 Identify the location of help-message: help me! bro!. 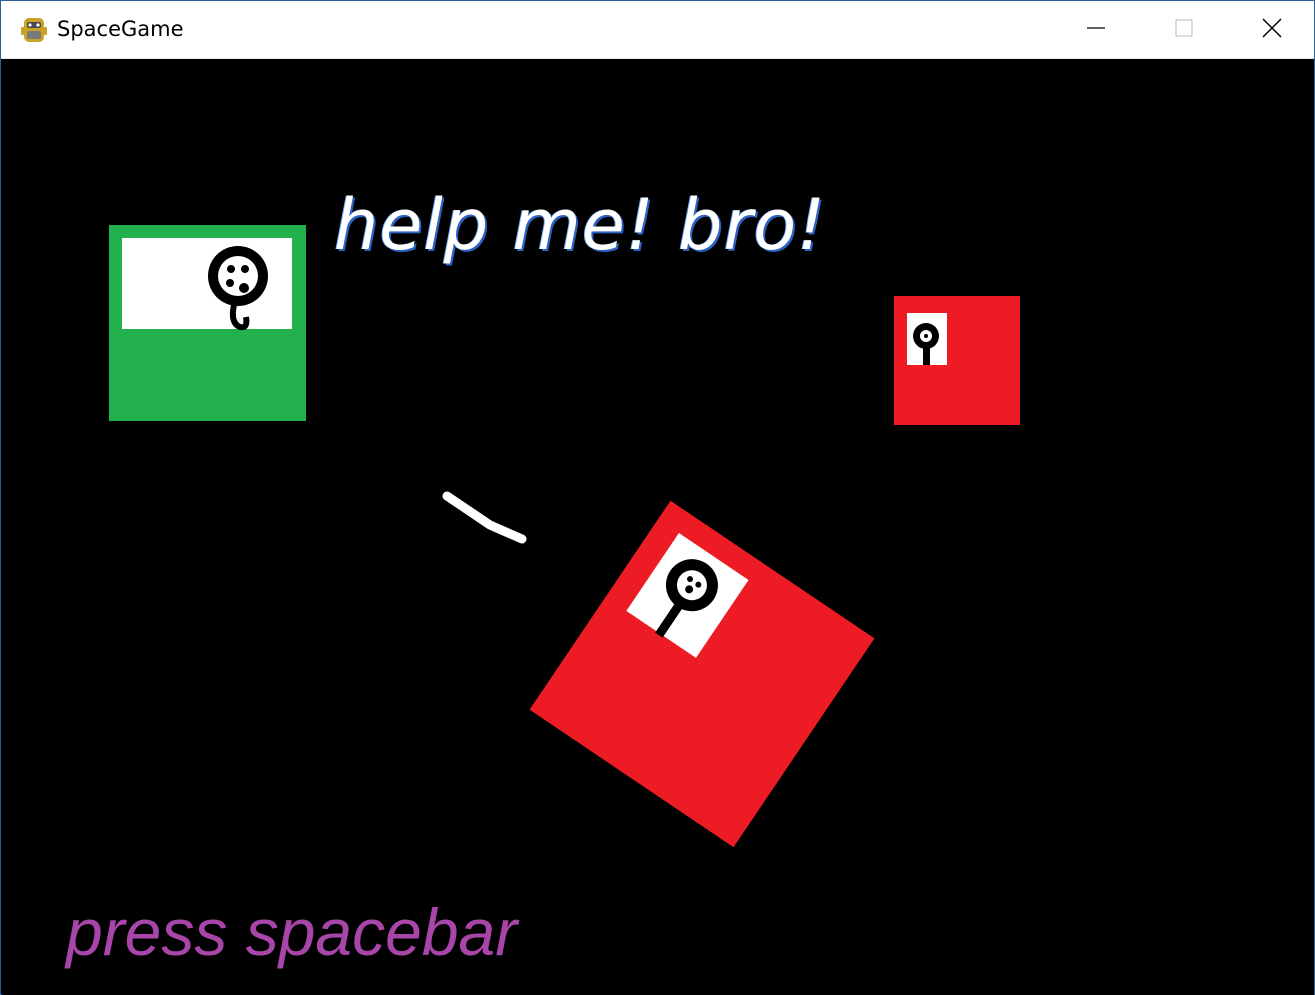
(580, 225).